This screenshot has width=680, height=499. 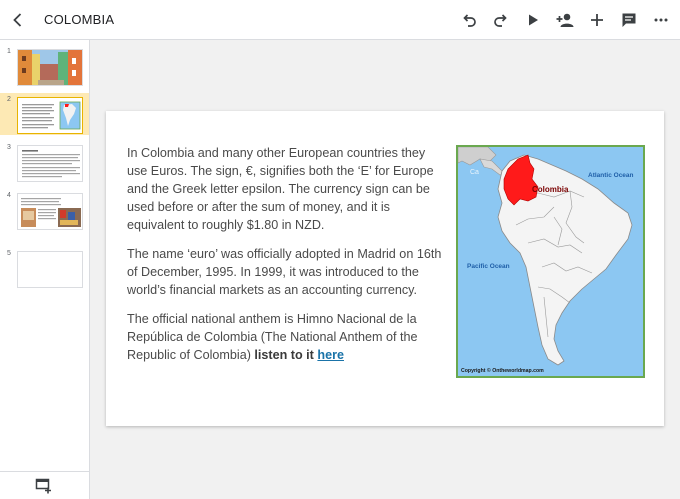 I want to click on undo-button, so click(x=469, y=20).